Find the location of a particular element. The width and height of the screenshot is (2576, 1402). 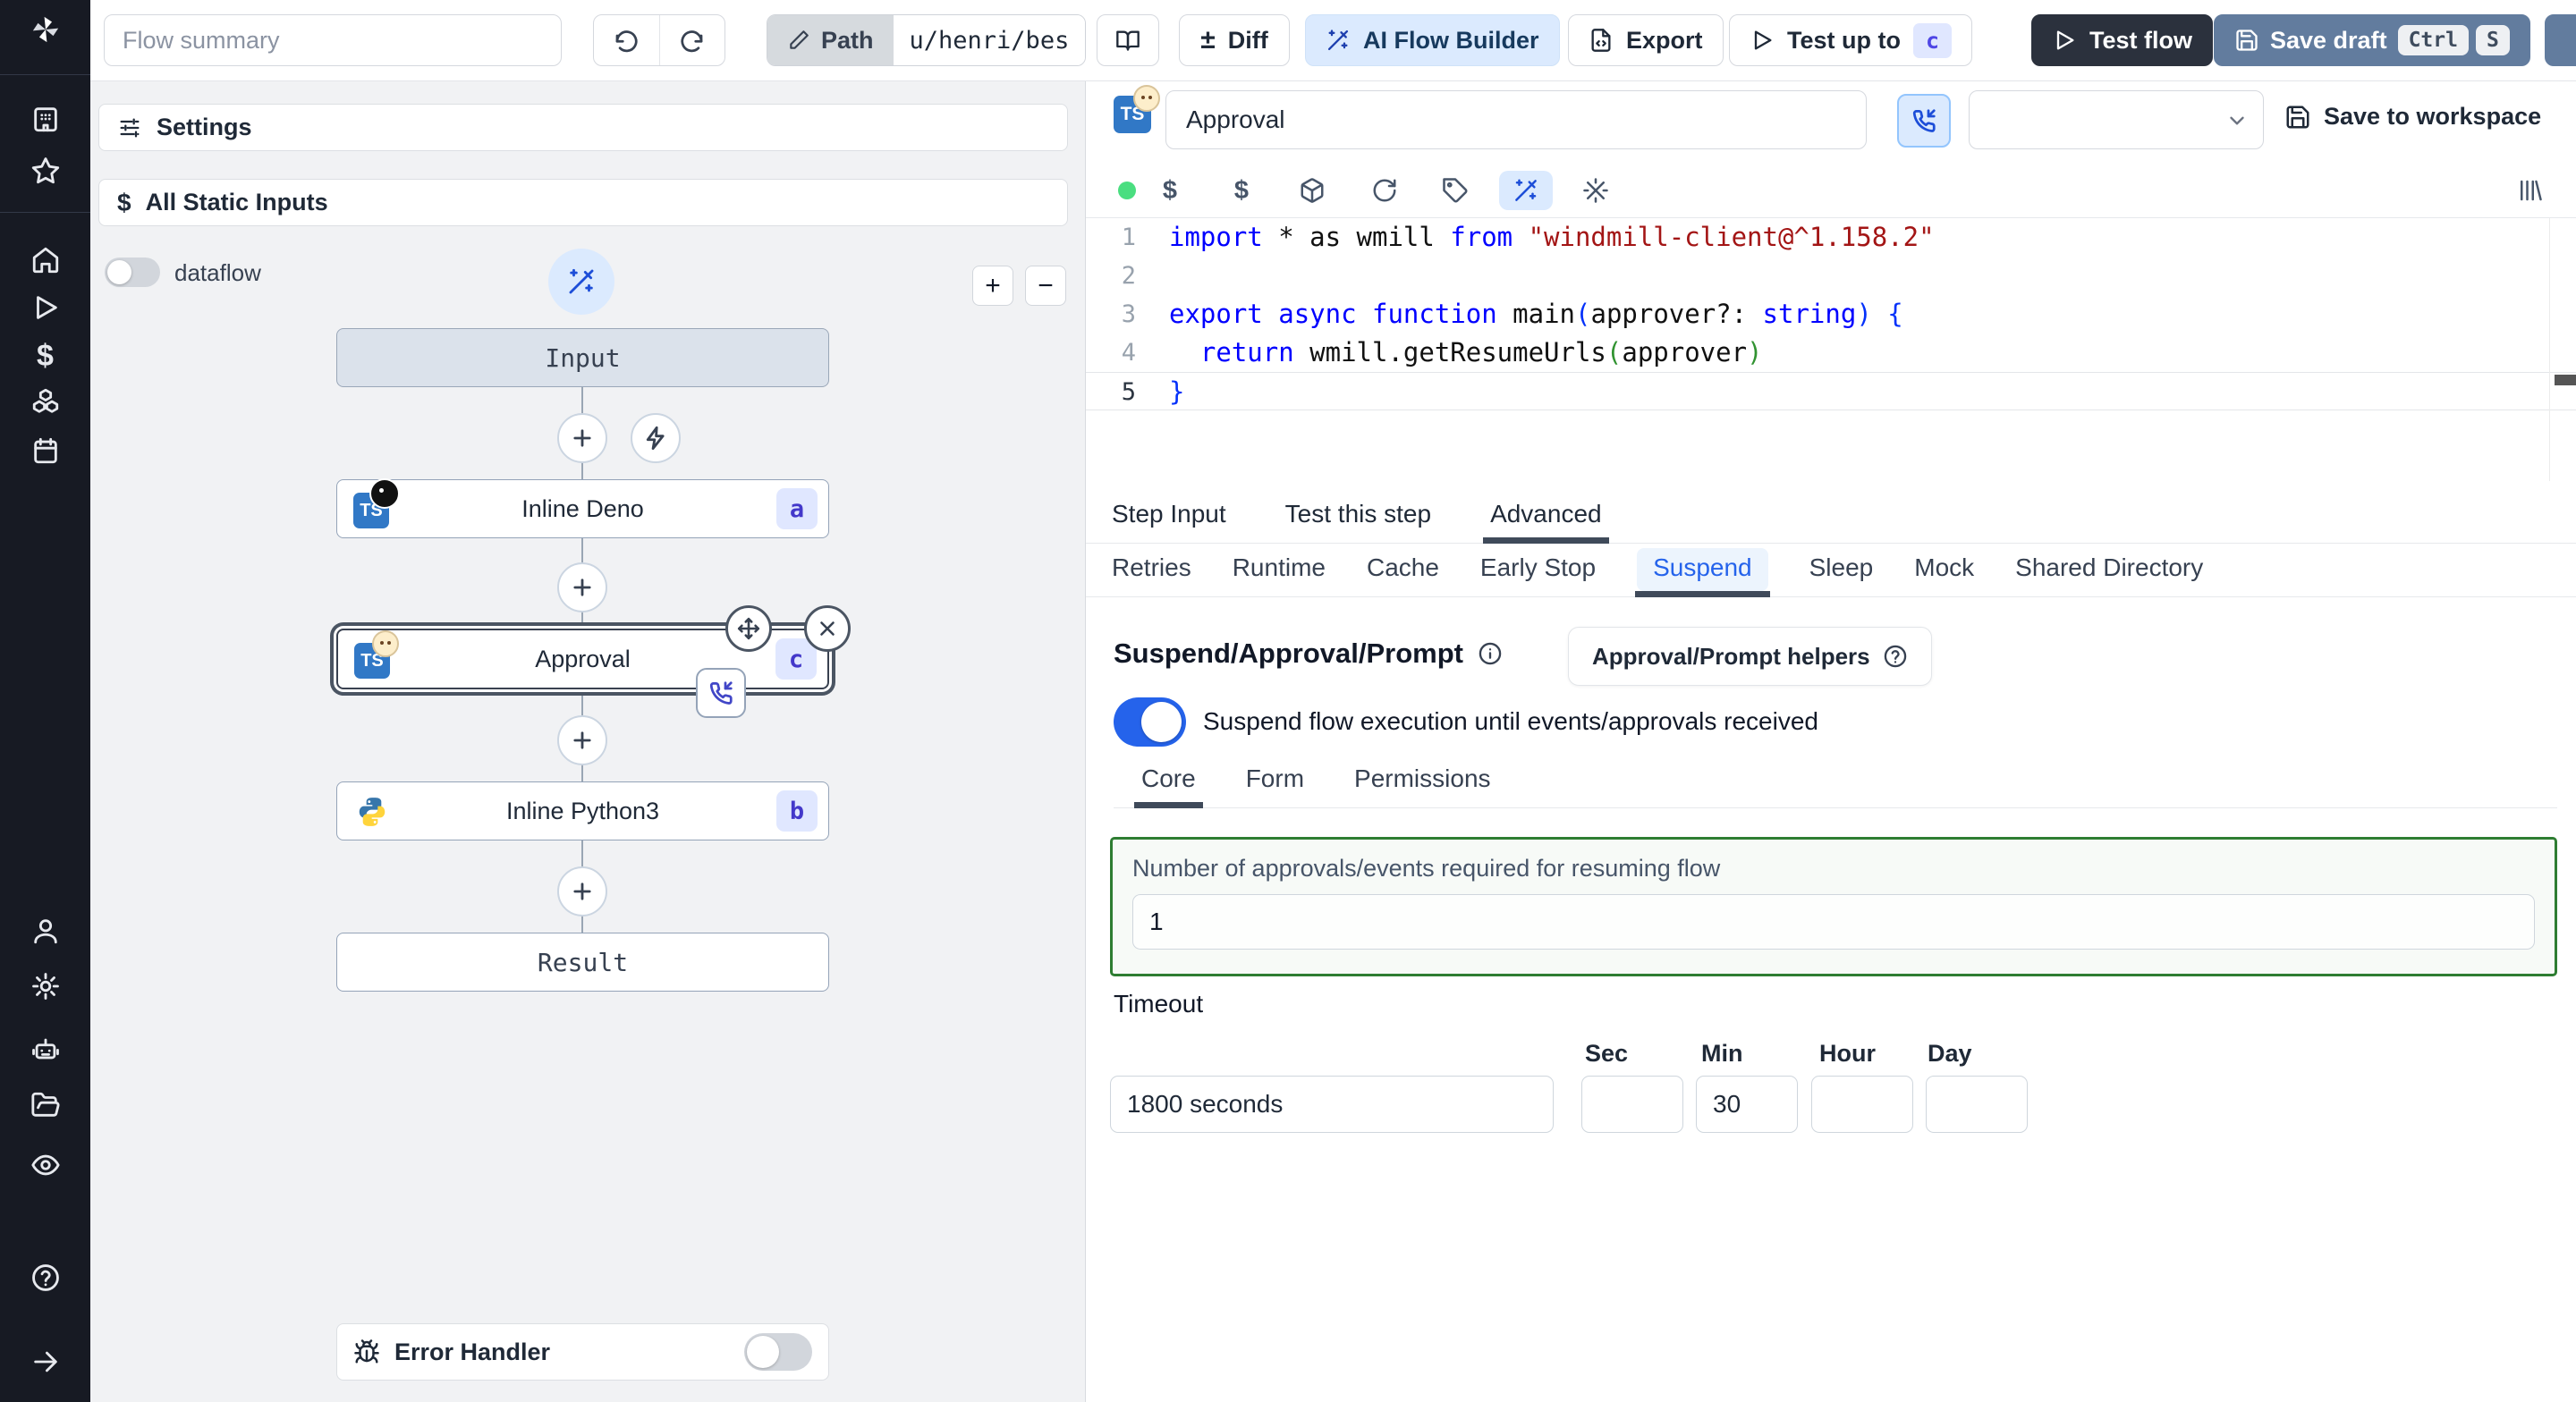

diff-button: ± Diff is located at coordinates (1234, 40).